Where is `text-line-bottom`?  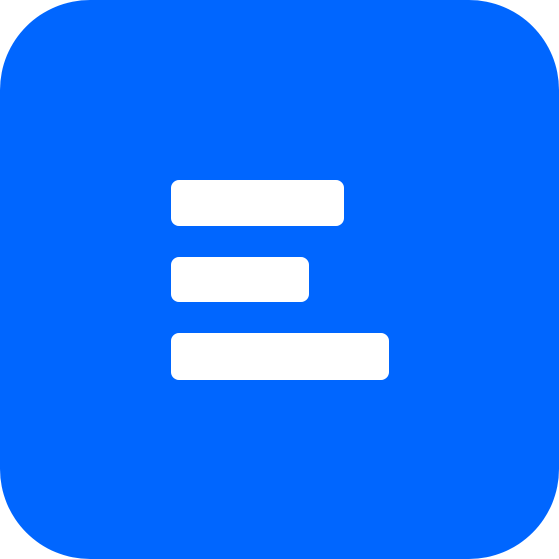
text-line-bottom is located at coordinates (280, 356).